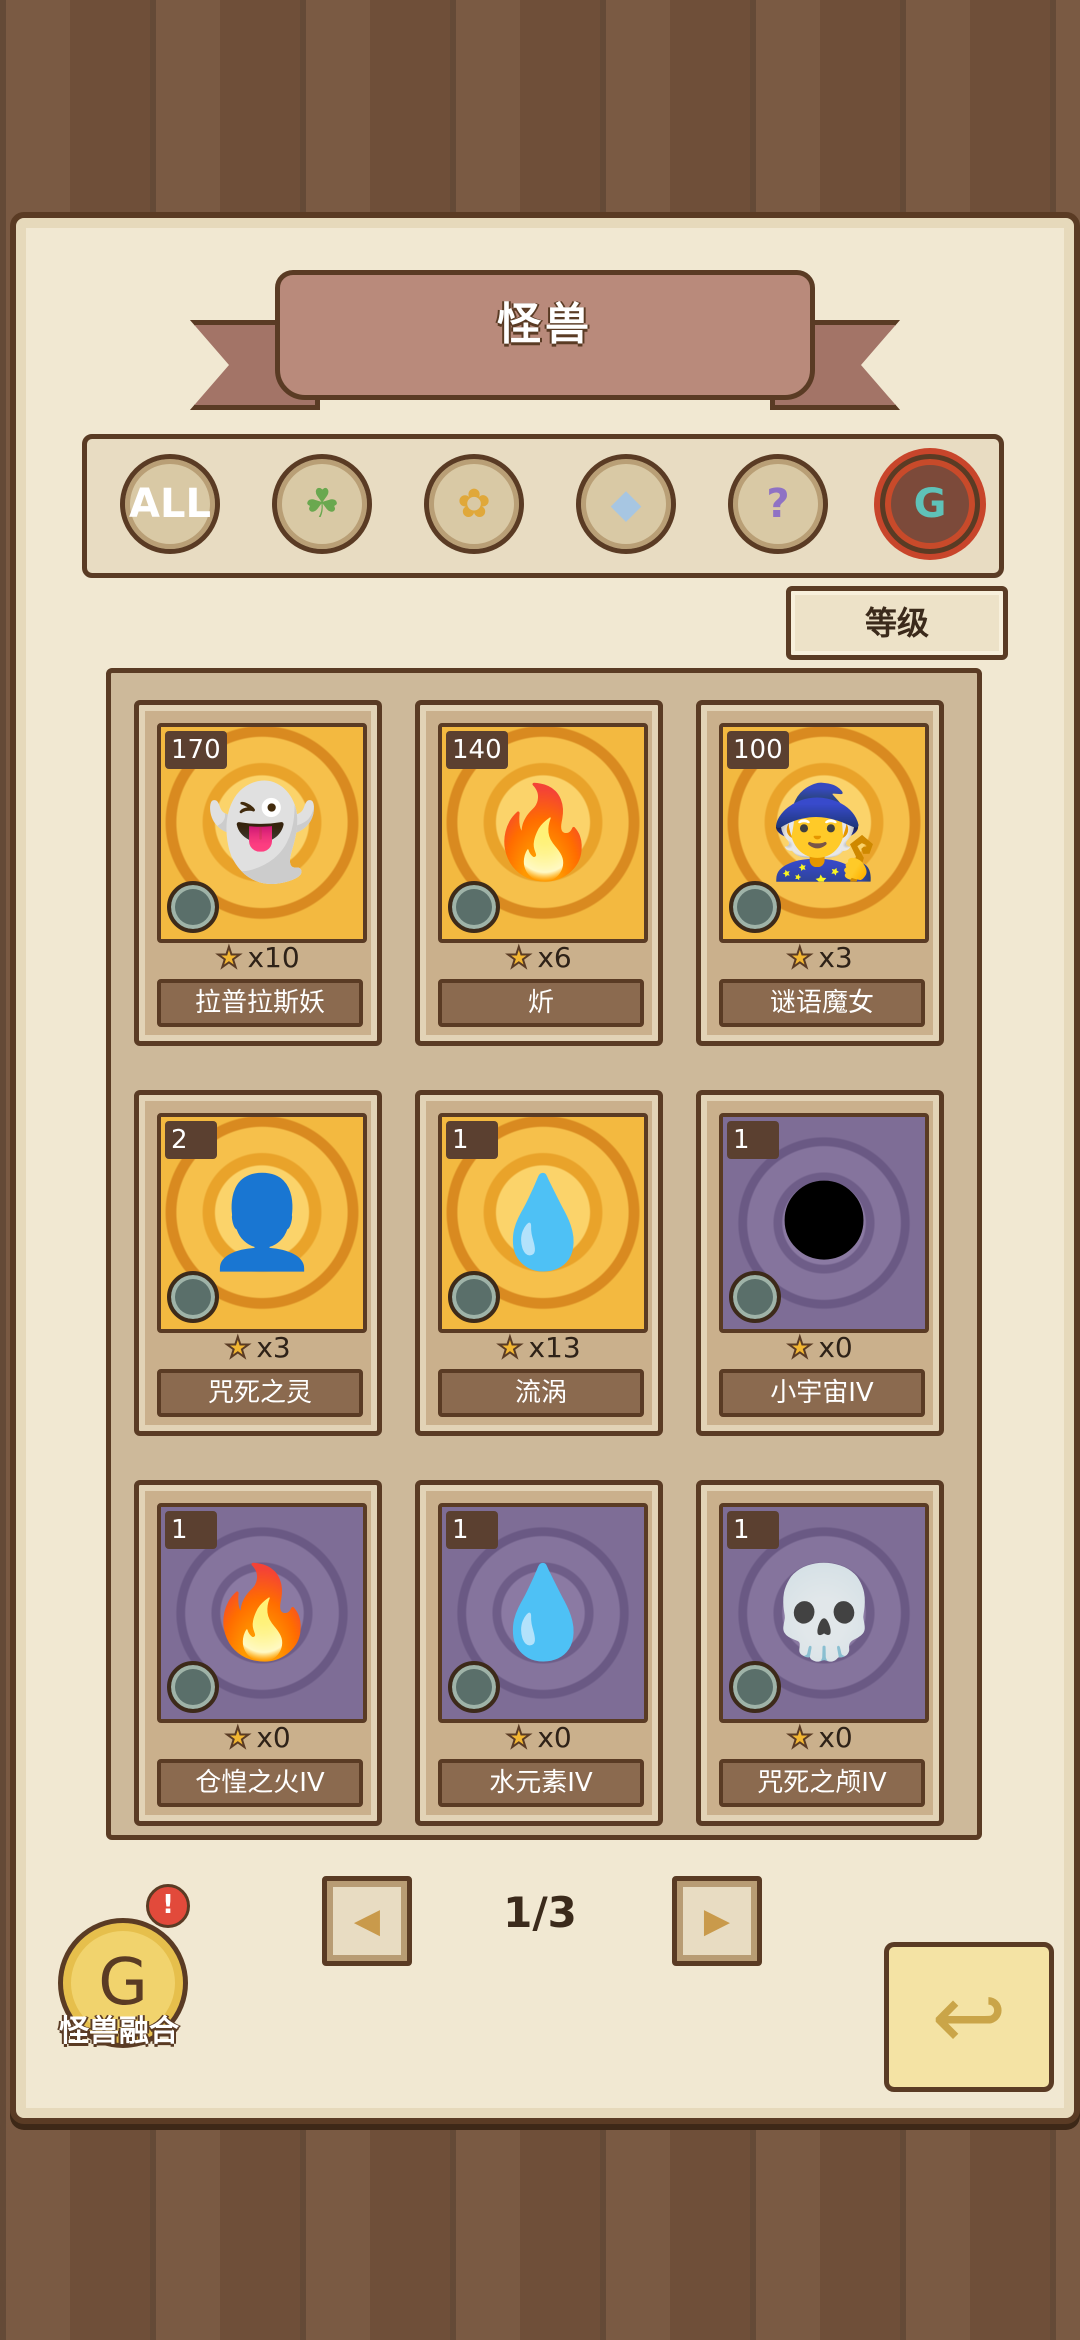 This screenshot has height=2340, width=1080. What do you see at coordinates (541, 1783) in the screenshot?
I see `monster-name: 水元素IV` at bounding box center [541, 1783].